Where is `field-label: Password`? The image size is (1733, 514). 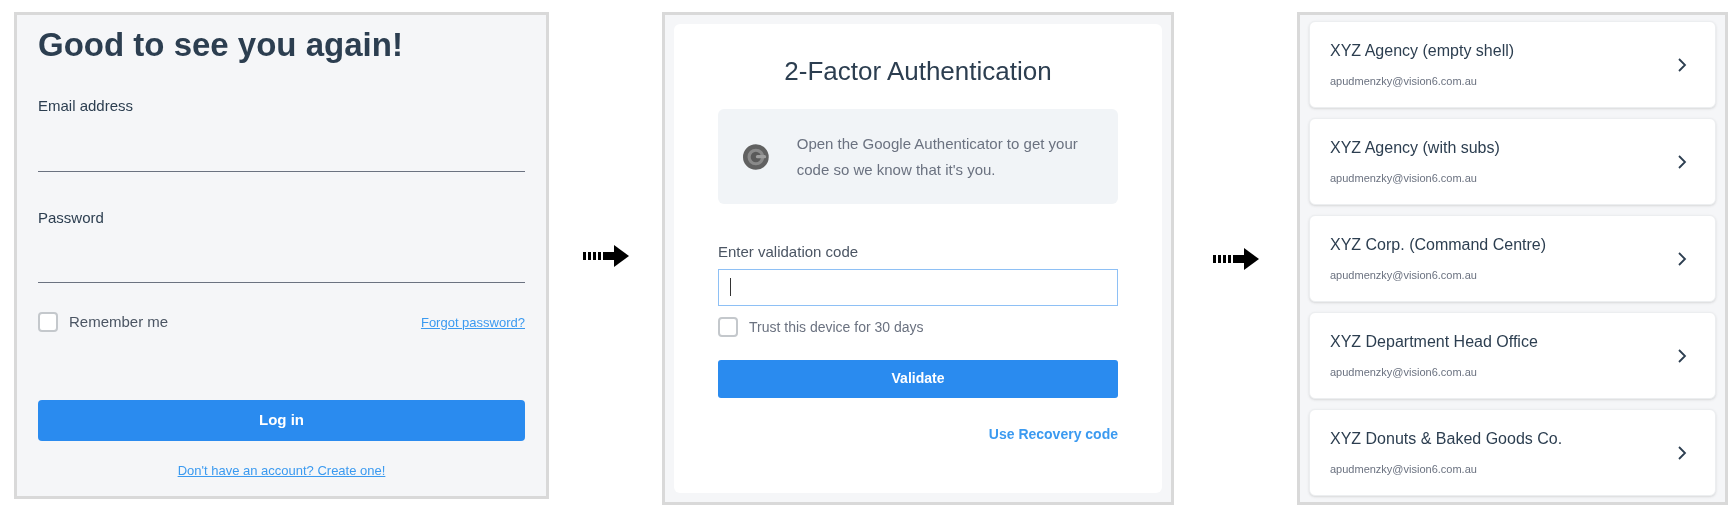
field-label: Password is located at coordinates (71, 217).